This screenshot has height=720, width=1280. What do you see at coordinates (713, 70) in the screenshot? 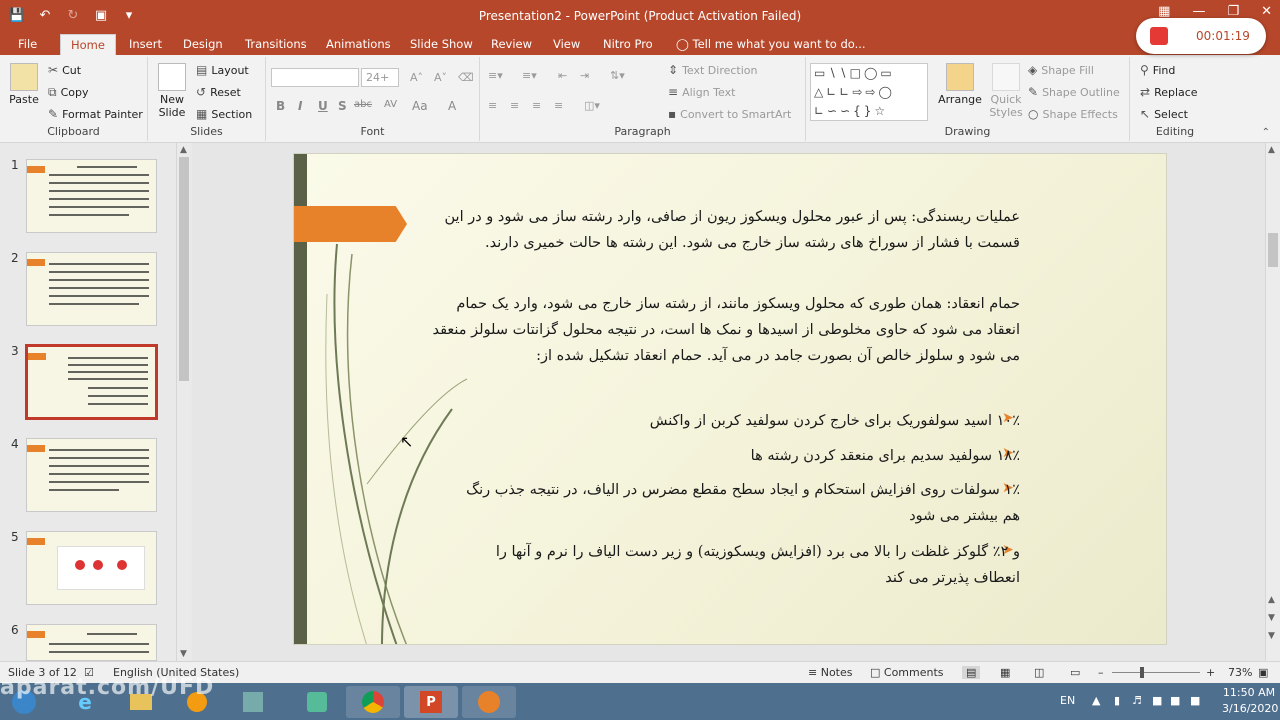
I see `text-direction-button: ⇕ Text Direction` at bounding box center [713, 70].